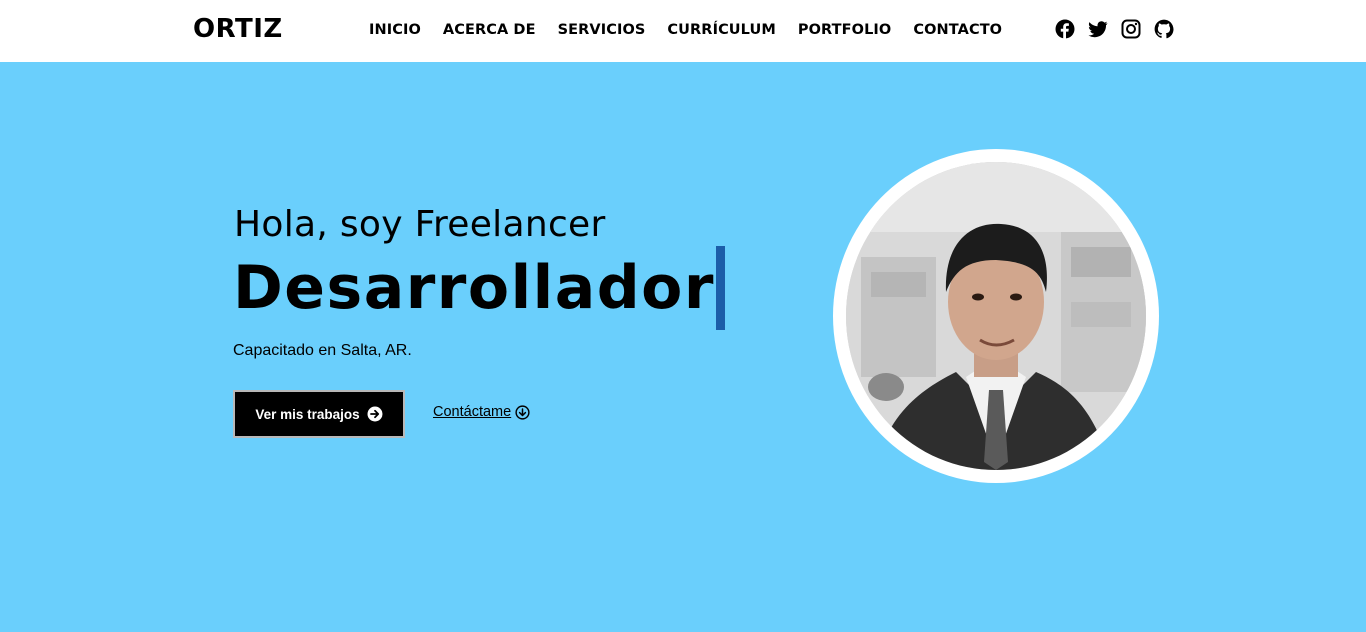 The image size is (1366, 632). I want to click on contact-link-label: Contáctame, so click(472, 412).